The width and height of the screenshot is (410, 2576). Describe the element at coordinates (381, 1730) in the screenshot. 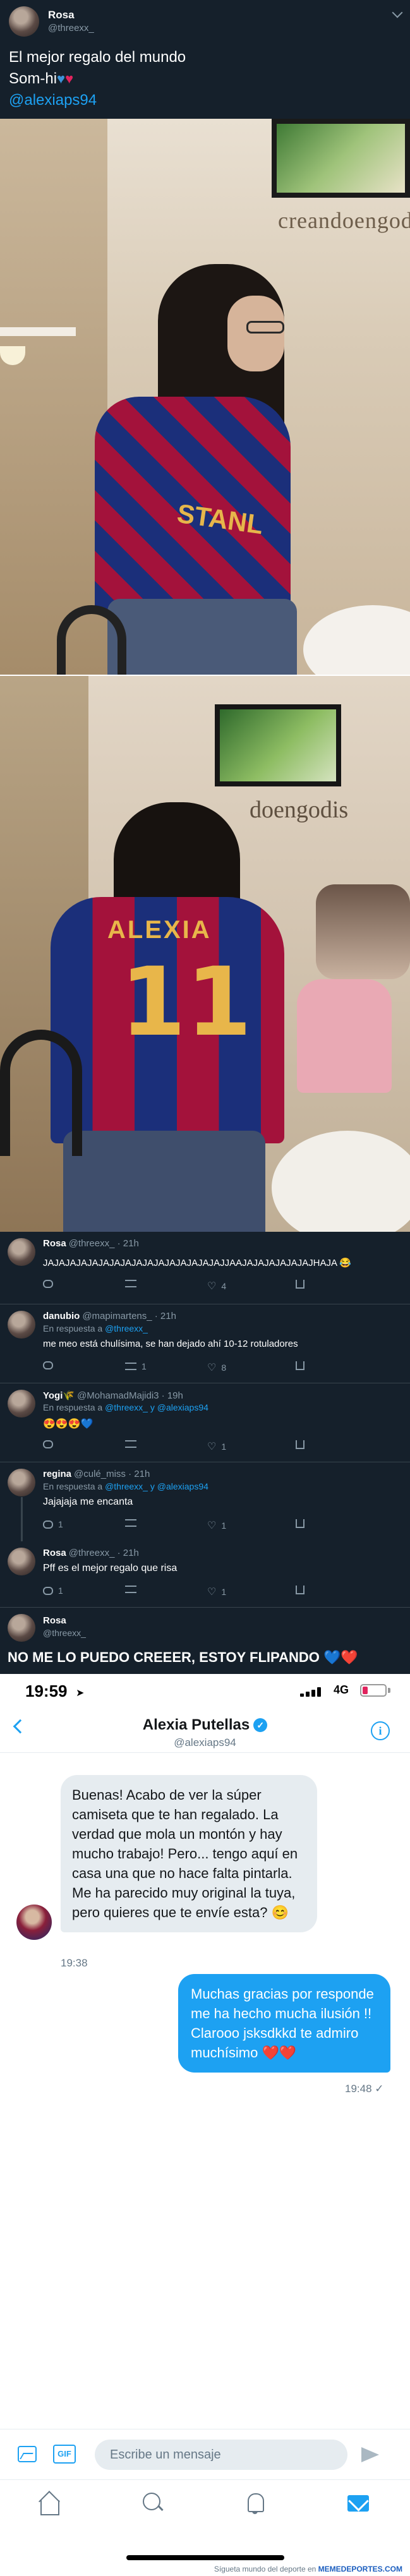

I see `info-icon: i` at that location.